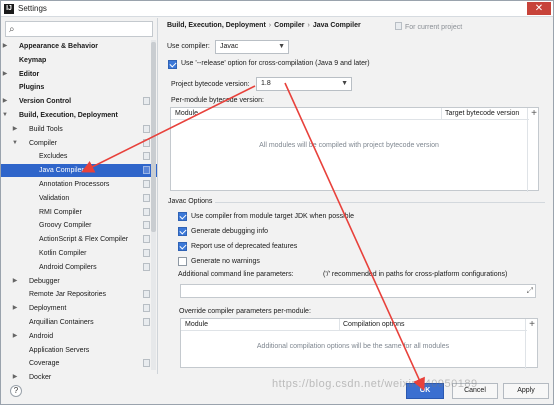 This screenshot has height=405, width=554. I want to click on sidebar-item: Android Compilers, so click(79, 267).